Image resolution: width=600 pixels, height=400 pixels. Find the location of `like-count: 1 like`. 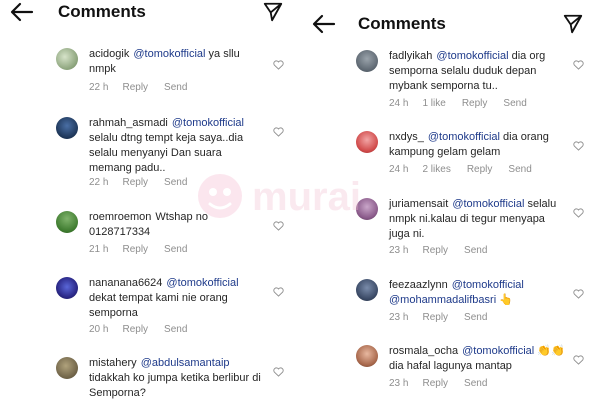

like-count: 1 like is located at coordinates (433, 103).